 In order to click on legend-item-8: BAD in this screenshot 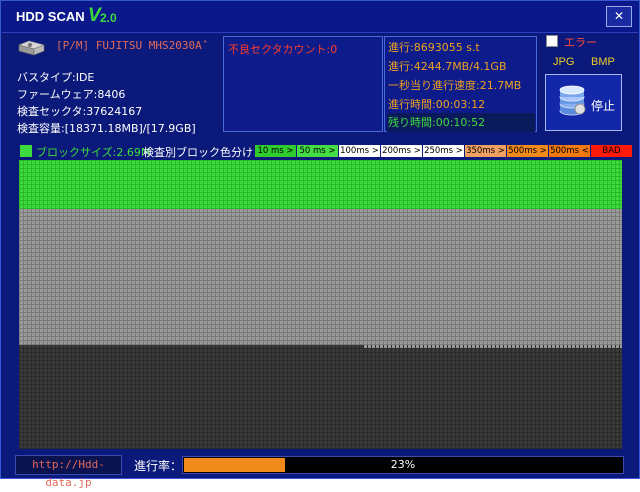, I will do `click(611, 151)`.